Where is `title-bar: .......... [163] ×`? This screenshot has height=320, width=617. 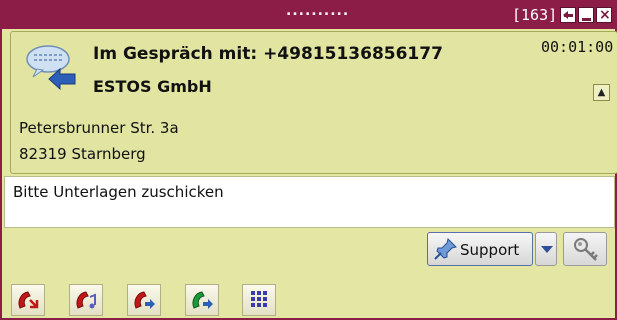
title-bar: .......... [163] × is located at coordinates (308, 14).